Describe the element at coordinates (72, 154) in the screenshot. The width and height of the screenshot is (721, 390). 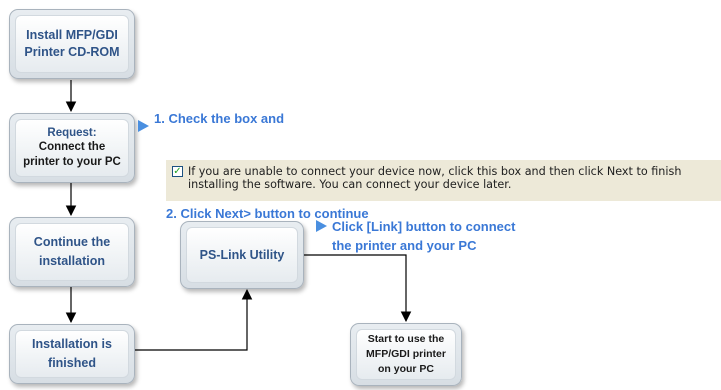
I see `request-body: Connect the printer to your PC` at that location.